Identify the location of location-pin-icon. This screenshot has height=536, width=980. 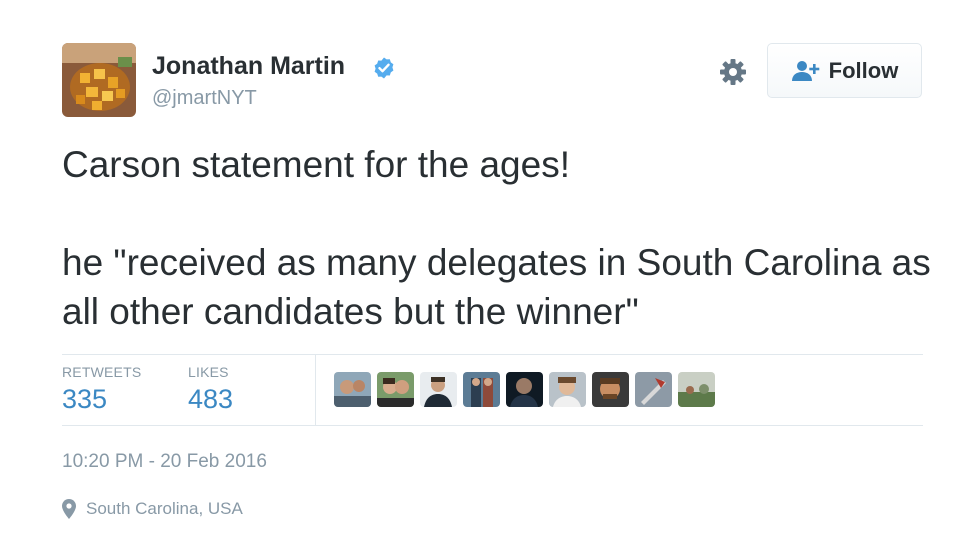
(69, 509).